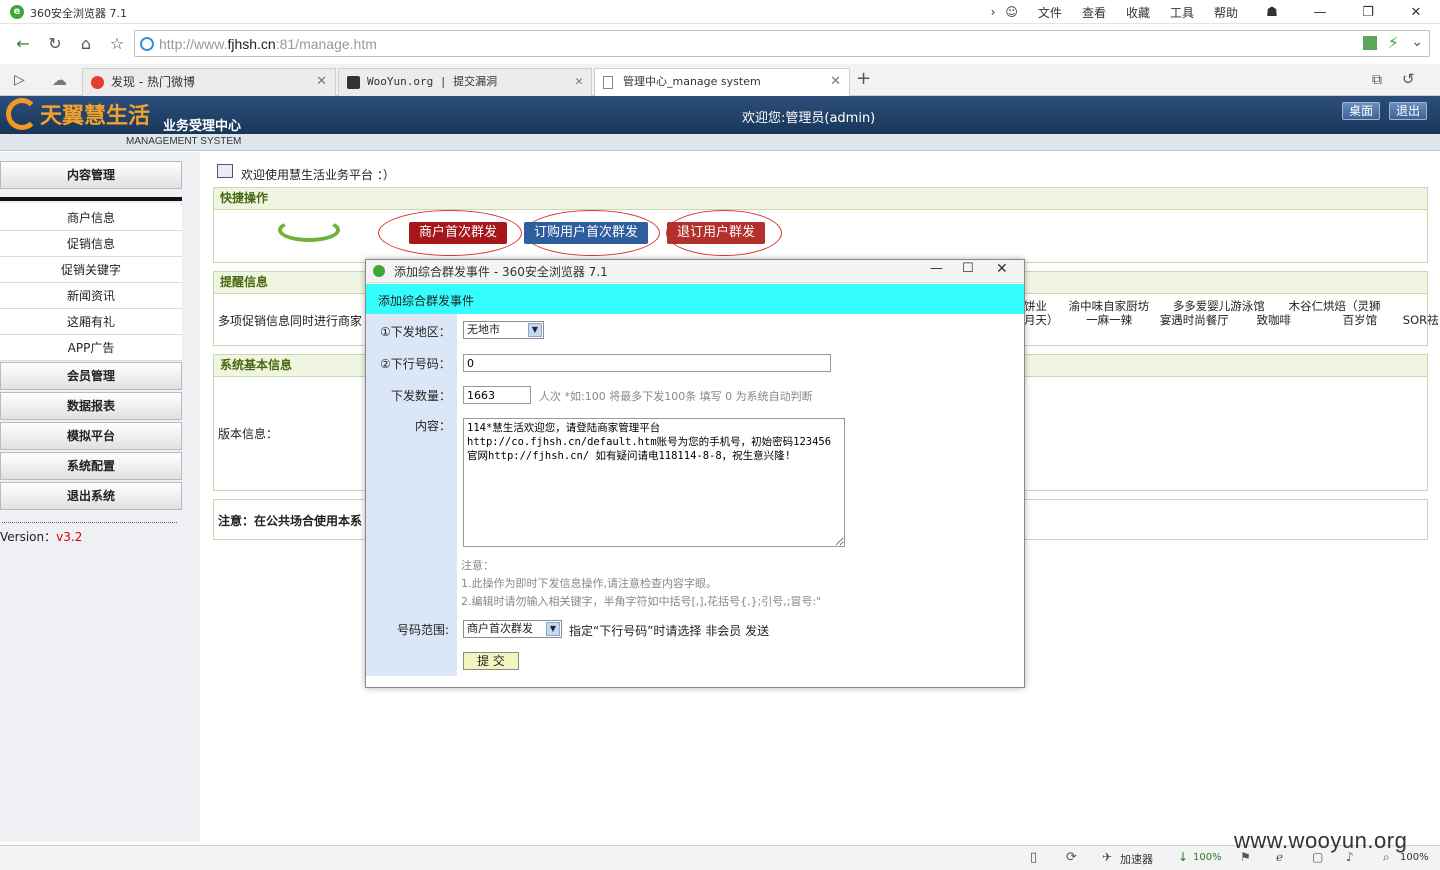  What do you see at coordinates (483, 329) in the screenshot?
I see `region-selected: 无地市` at bounding box center [483, 329].